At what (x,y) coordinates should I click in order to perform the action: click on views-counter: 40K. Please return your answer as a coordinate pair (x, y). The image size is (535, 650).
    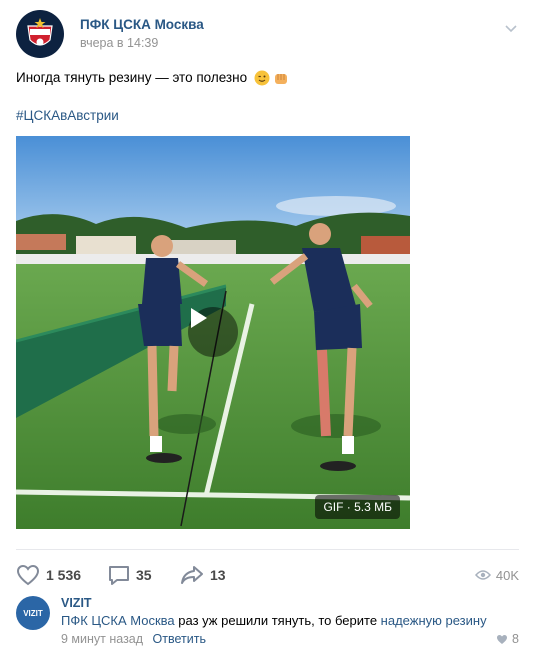
    Looking at the image, I should click on (496, 575).